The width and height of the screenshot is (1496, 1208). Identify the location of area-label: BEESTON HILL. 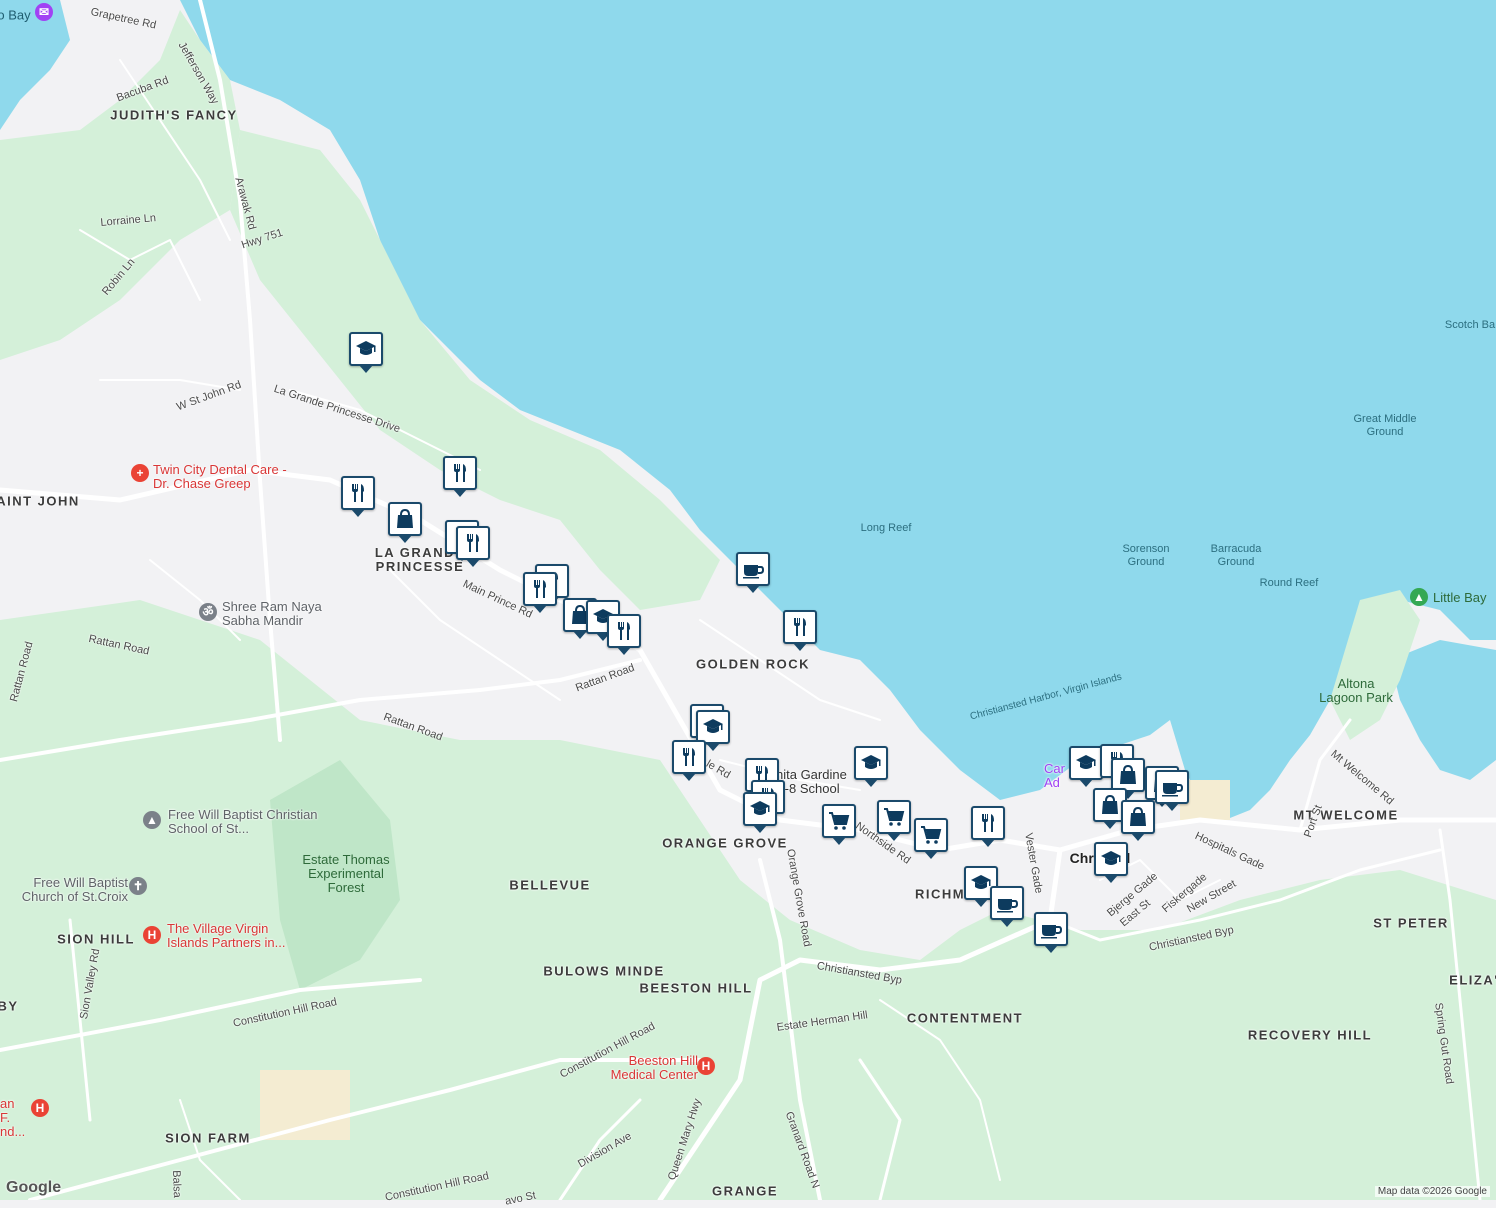
(696, 988).